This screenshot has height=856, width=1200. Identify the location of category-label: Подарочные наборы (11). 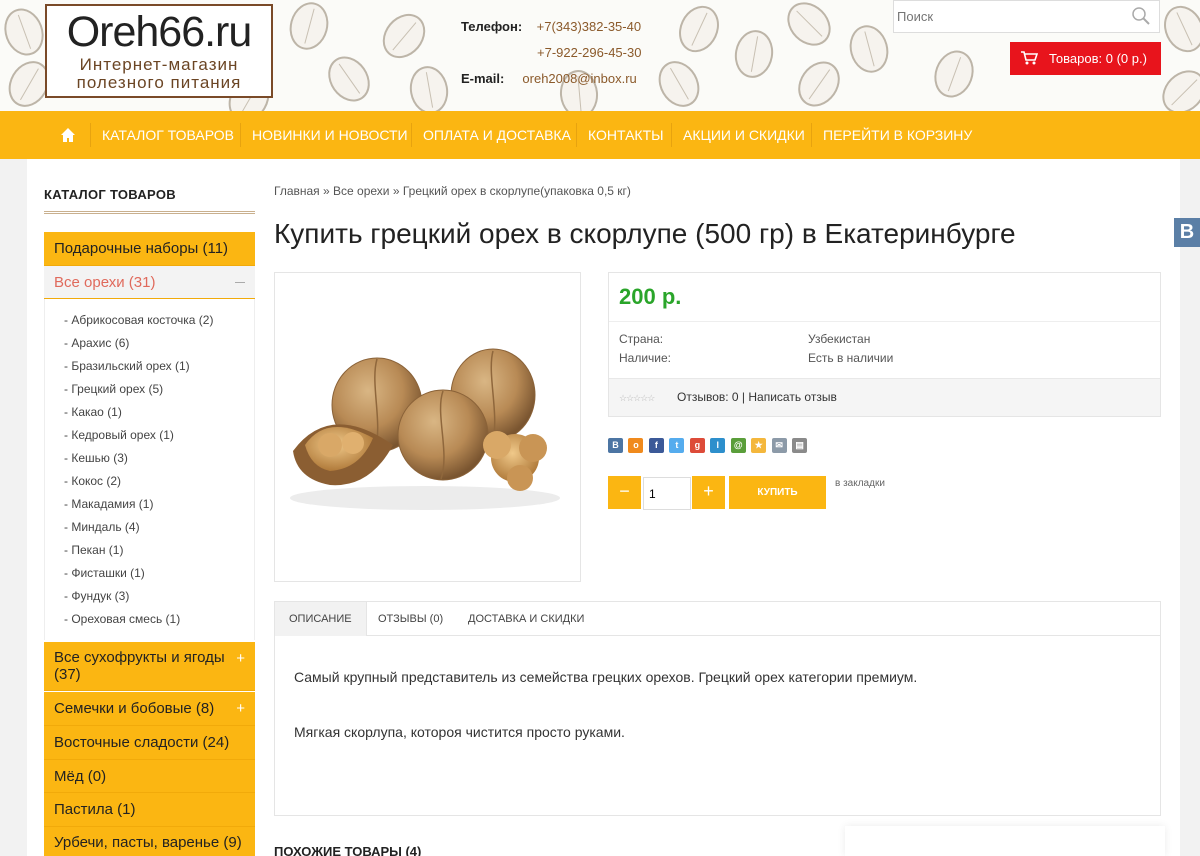
(141, 248).